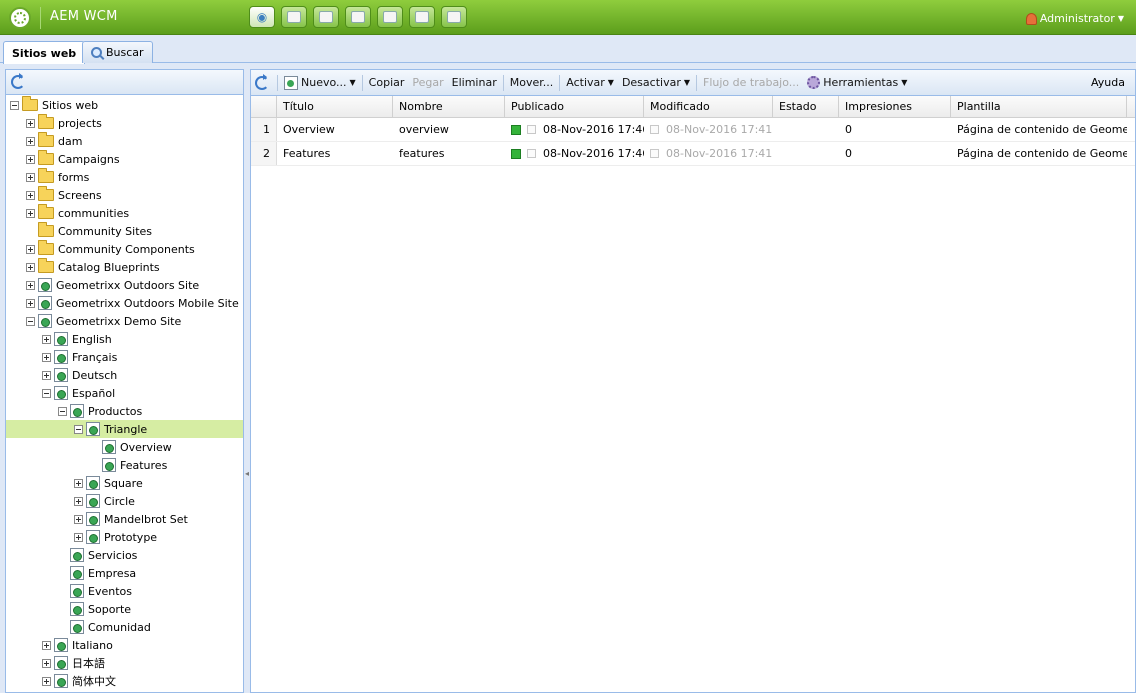 The height and width of the screenshot is (693, 1136). What do you see at coordinates (390, 17) in the screenshot?
I see `users-icon` at bounding box center [390, 17].